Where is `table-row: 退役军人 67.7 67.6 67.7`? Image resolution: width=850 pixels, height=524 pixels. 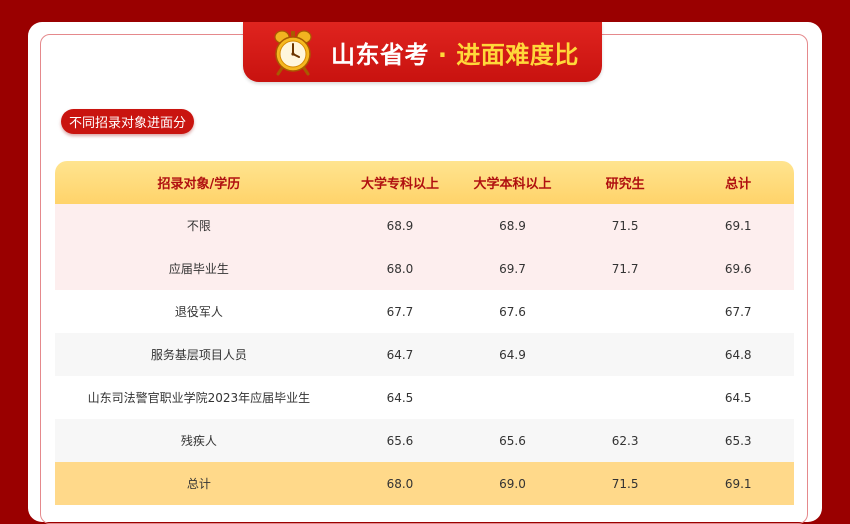
table-row: 退役军人 67.7 67.6 67.7 is located at coordinates (424, 311).